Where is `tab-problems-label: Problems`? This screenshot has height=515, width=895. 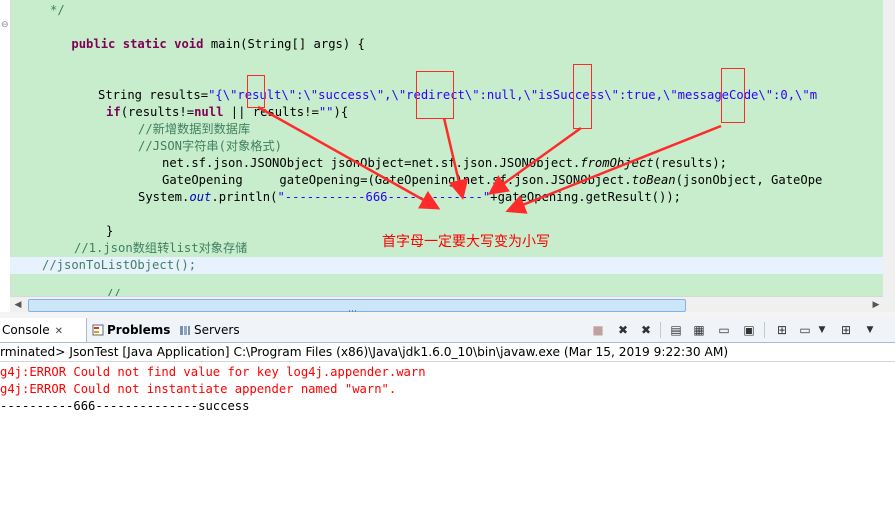
tab-problems-label: Problems is located at coordinates (139, 330).